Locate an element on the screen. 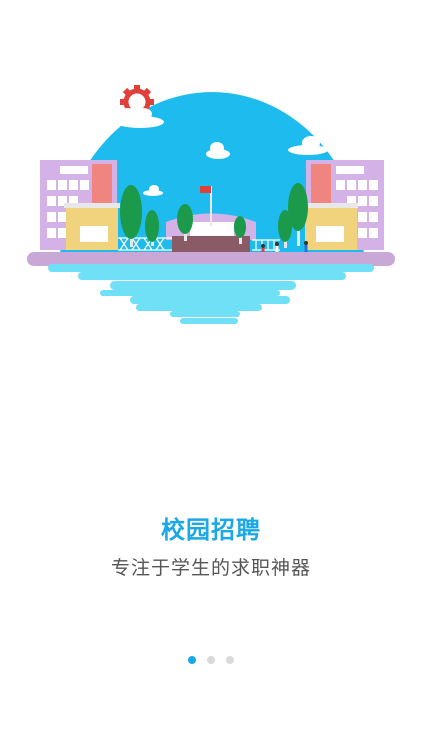  ground is located at coordinates (211, 259).